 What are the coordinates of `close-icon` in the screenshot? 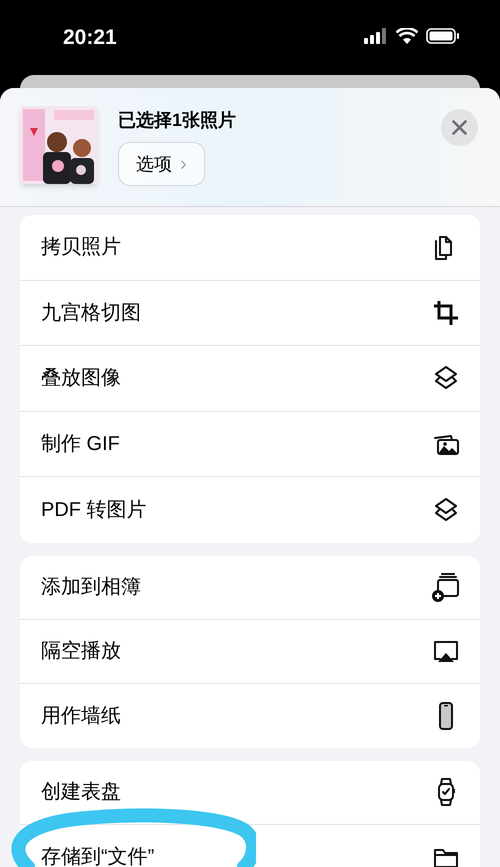 It's located at (459, 127).